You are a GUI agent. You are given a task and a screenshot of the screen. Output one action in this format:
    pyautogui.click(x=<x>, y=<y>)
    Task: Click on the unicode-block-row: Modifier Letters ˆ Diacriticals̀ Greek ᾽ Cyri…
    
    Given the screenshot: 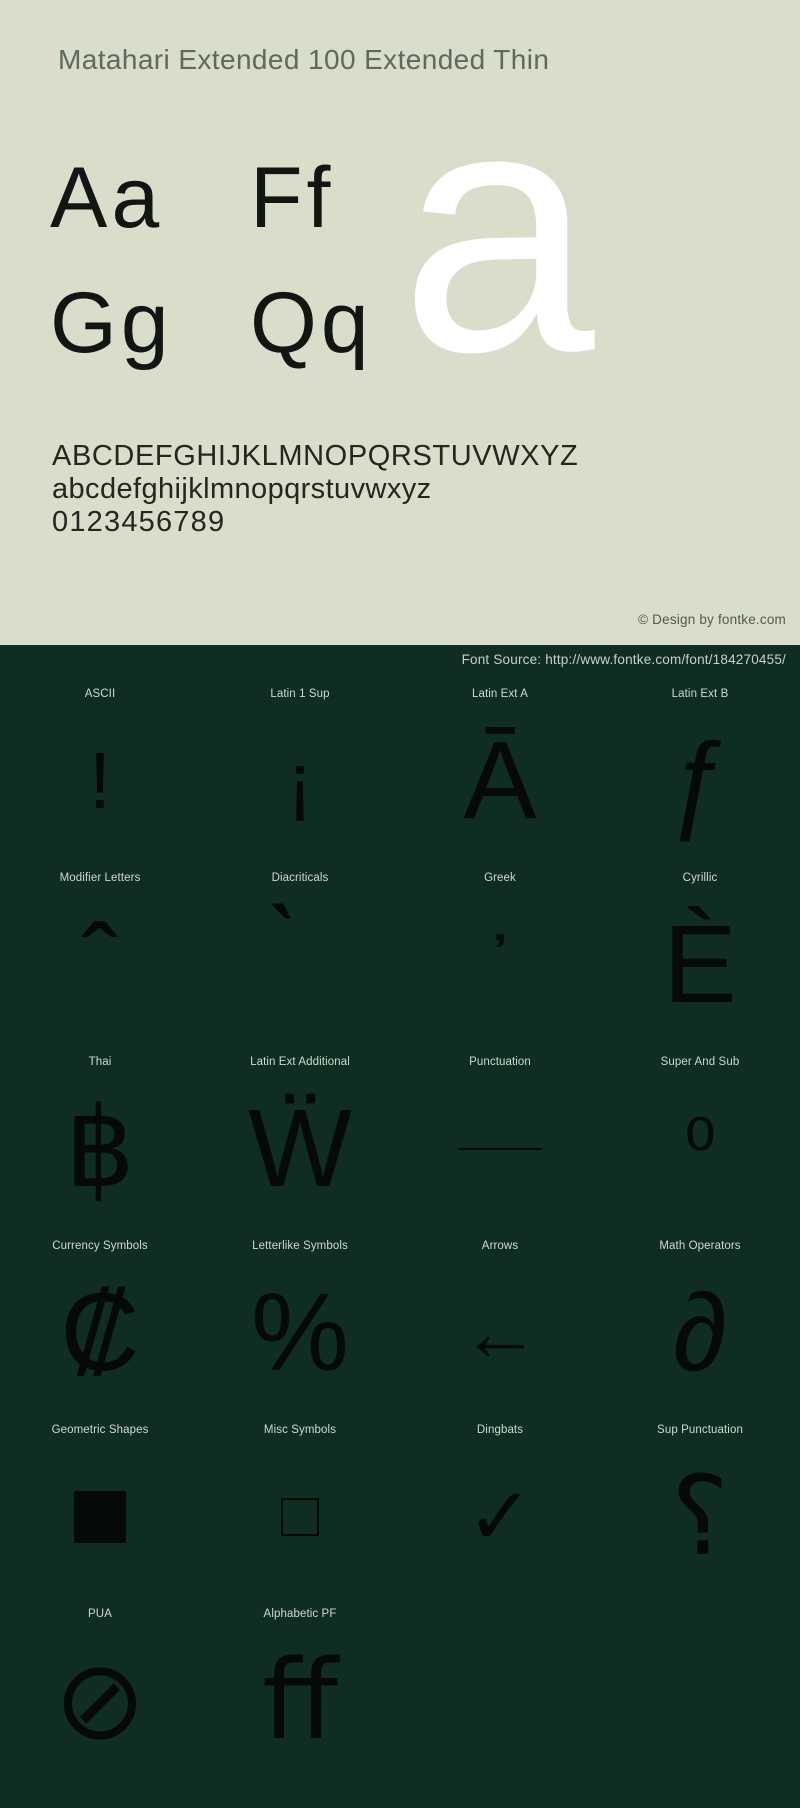 What is the action you would take?
    pyautogui.click(x=400, y=963)
    